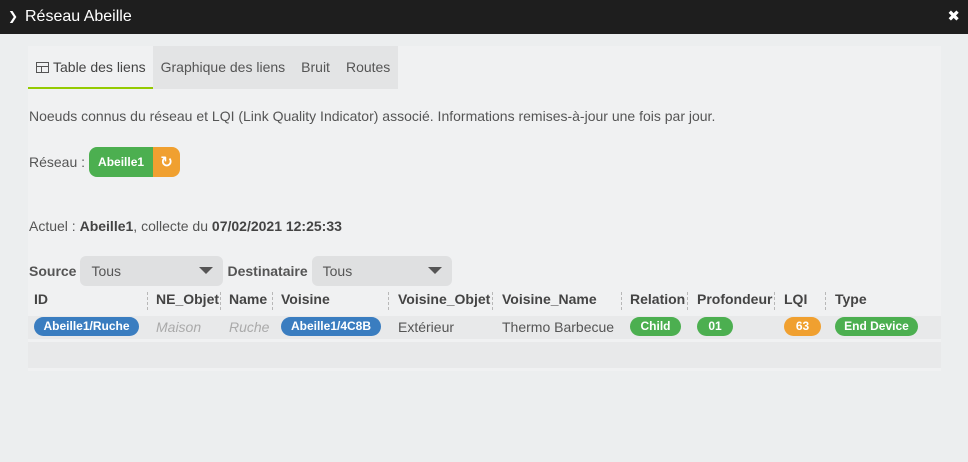 The width and height of the screenshot is (968, 462). What do you see at coordinates (249, 327) in the screenshot?
I see `name-cell: Ruche` at bounding box center [249, 327].